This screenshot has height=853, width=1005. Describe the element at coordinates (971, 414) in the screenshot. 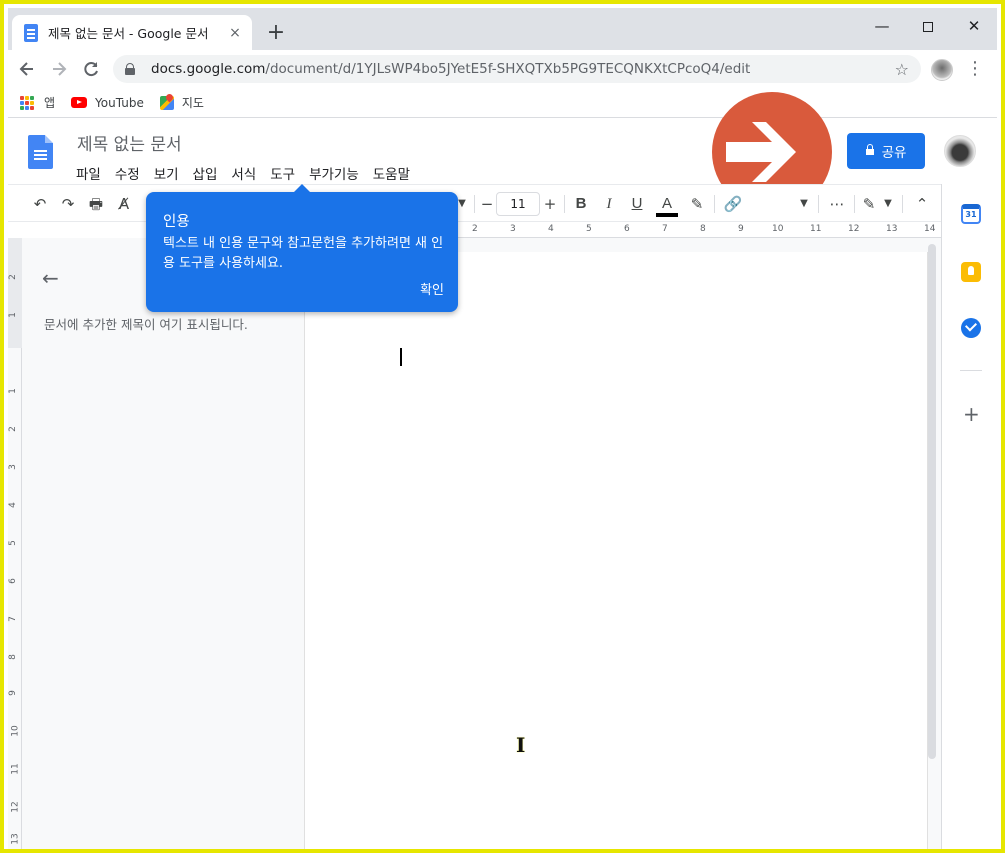

I see `add-addon-plus-icon: +` at that location.